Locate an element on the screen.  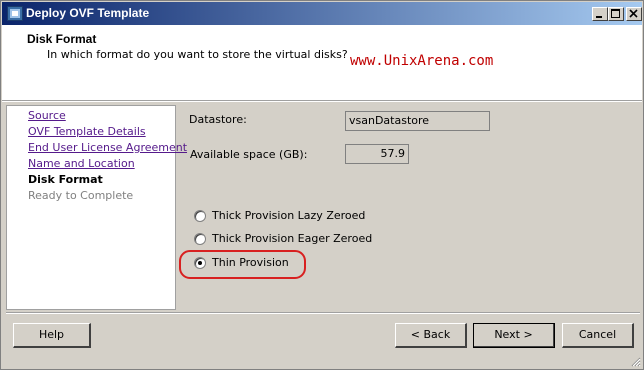
maximize-button is located at coordinates (616, 14).